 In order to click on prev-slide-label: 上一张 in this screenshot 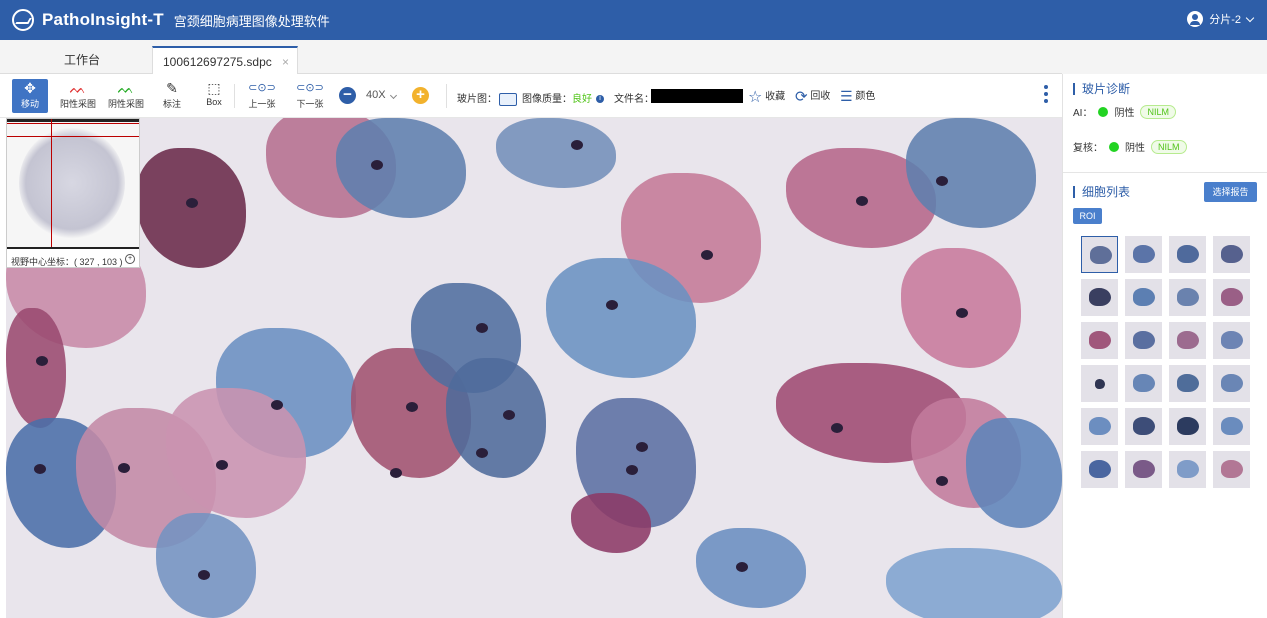, I will do `click(262, 104)`.